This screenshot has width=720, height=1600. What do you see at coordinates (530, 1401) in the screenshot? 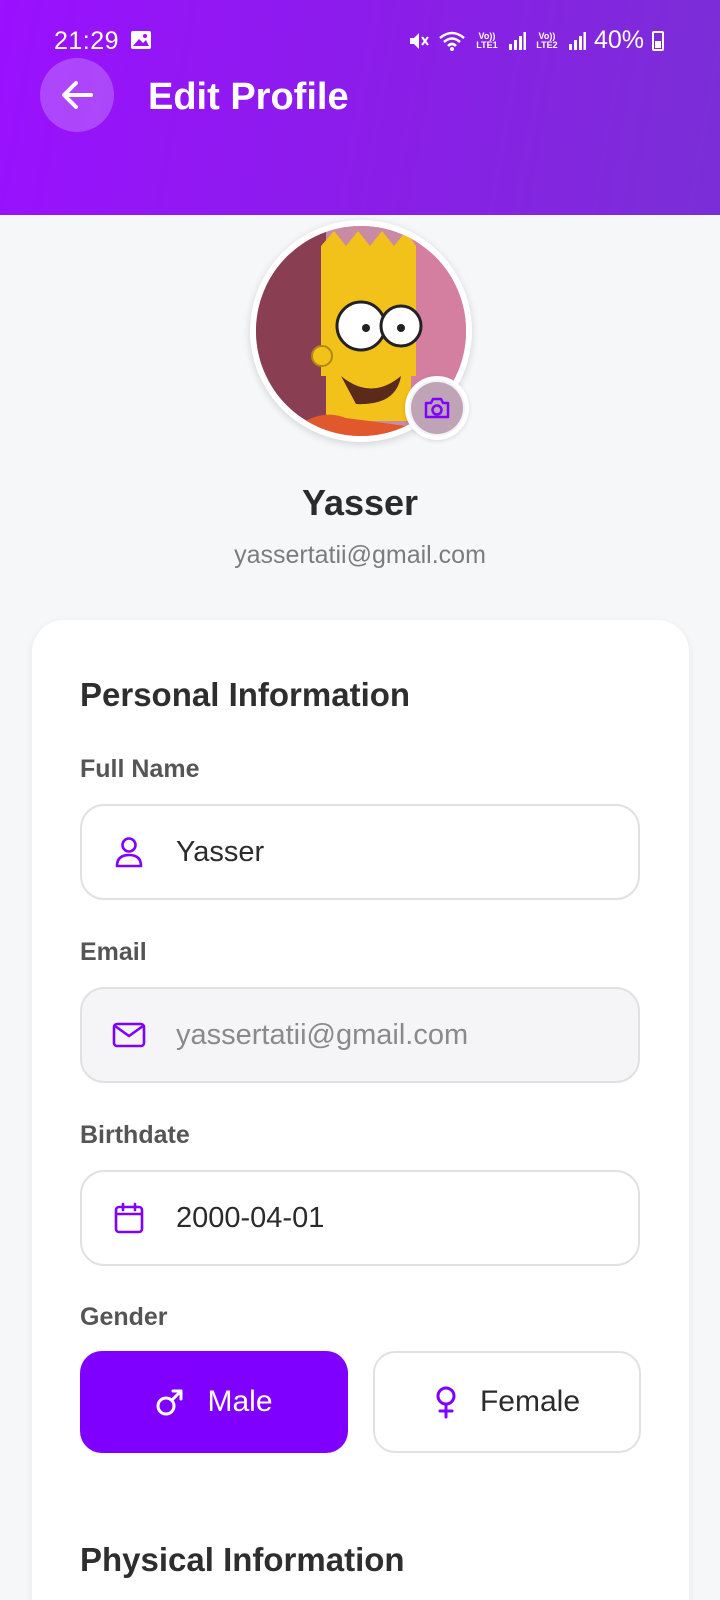
I see `gender-female-label: Female` at bounding box center [530, 1401].